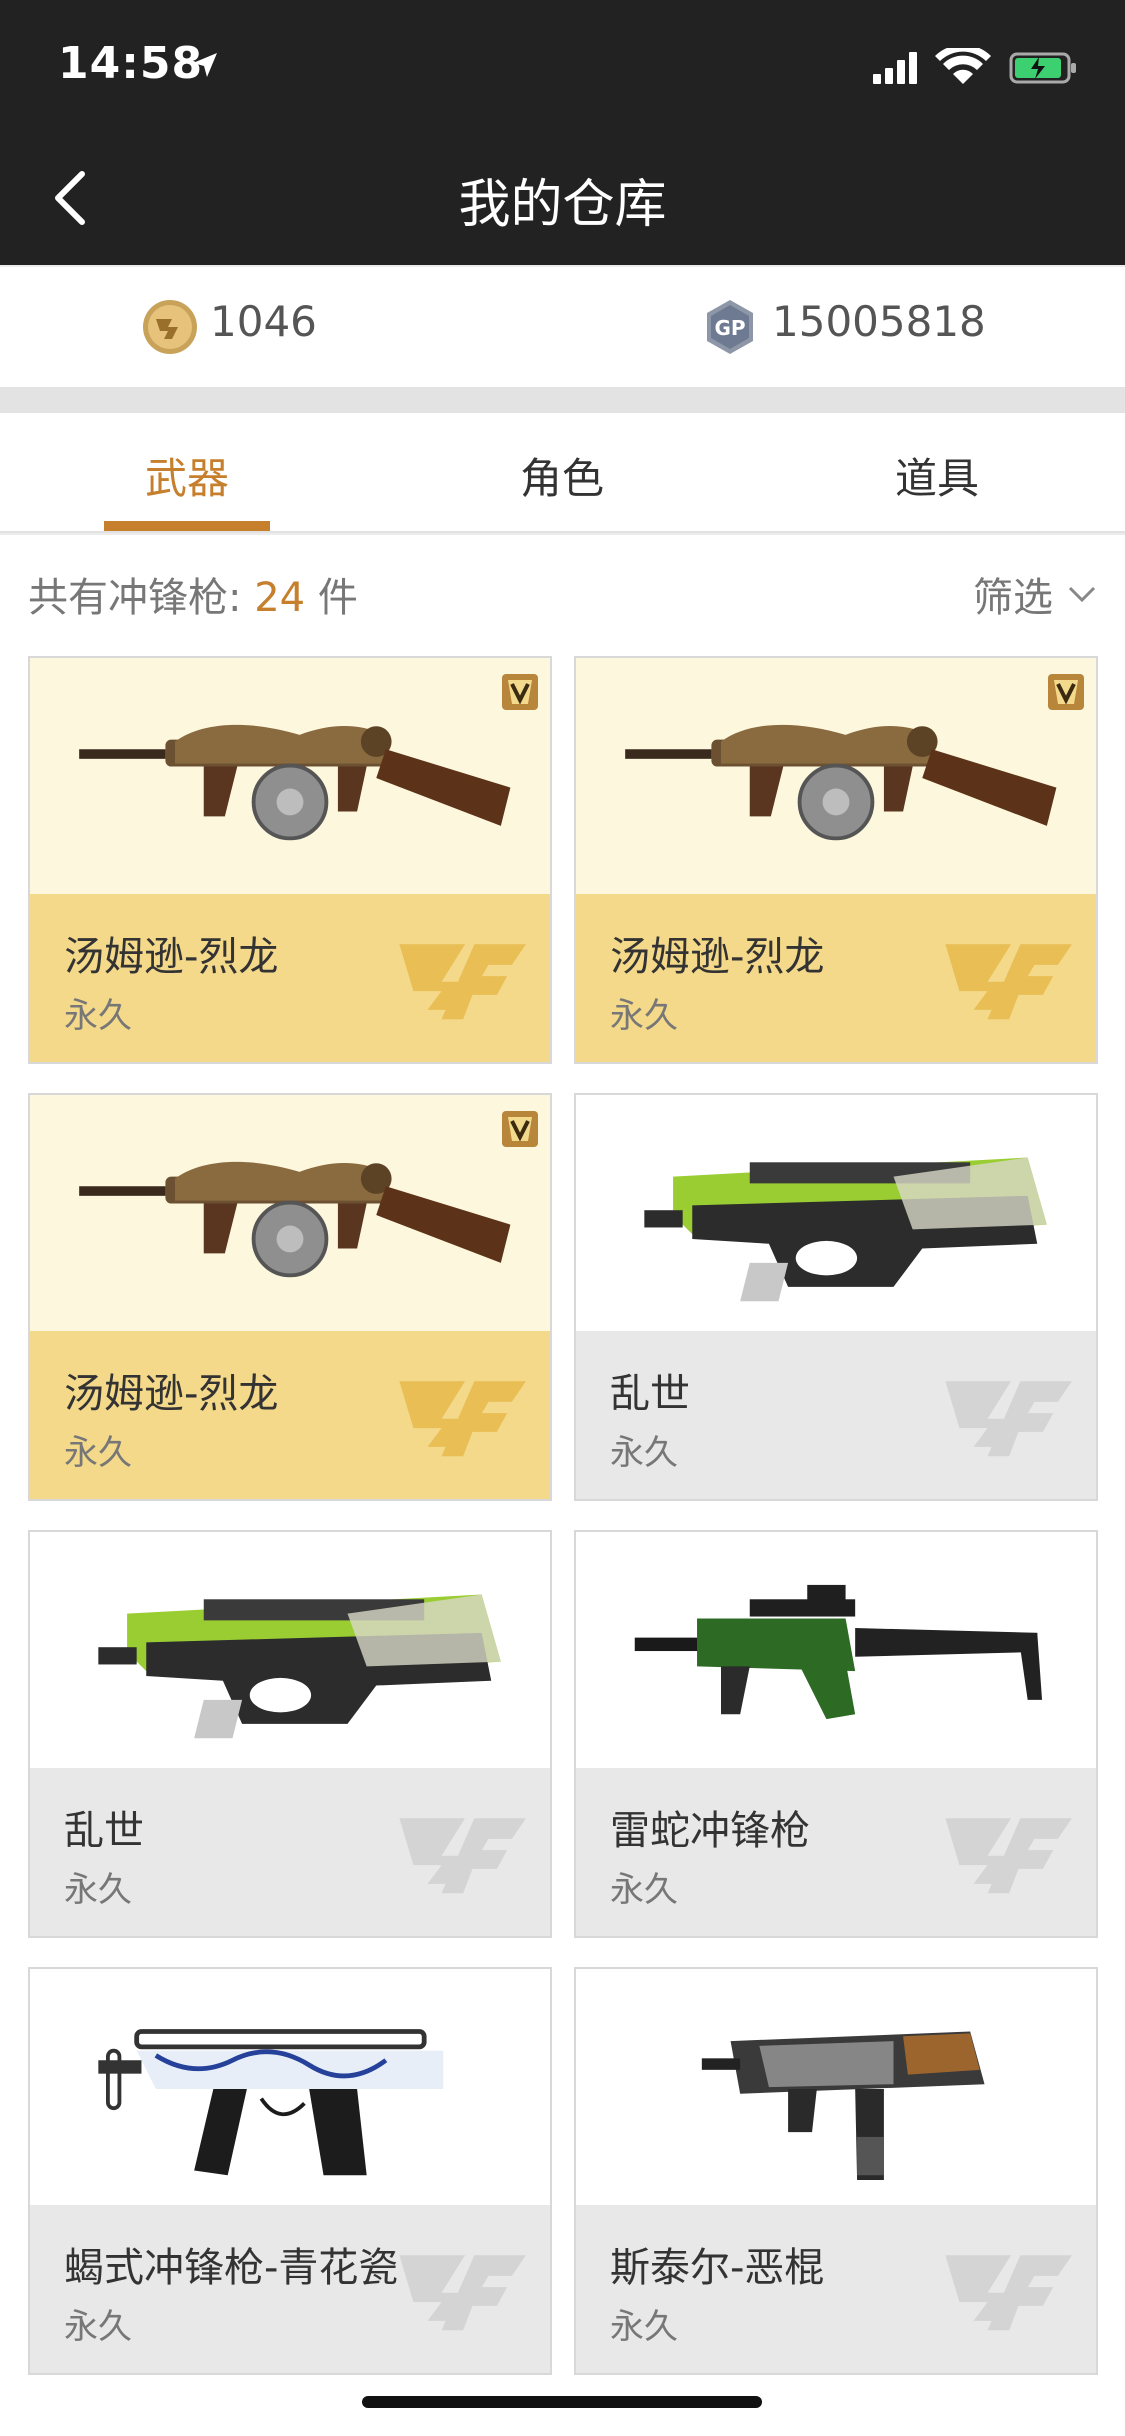 The width and height of the screenshot is (1125, 2436). I want to click on count-number: 24, so click(280, 598).